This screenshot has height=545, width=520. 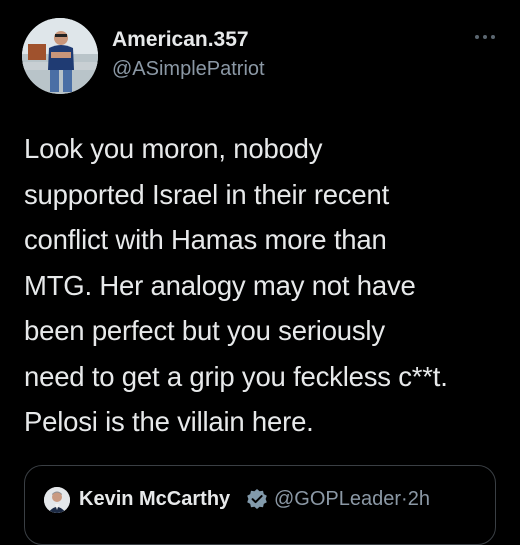 I want to click on tweet-text-line: MTG. Her analogy may not have, so click(x=220, y=285).